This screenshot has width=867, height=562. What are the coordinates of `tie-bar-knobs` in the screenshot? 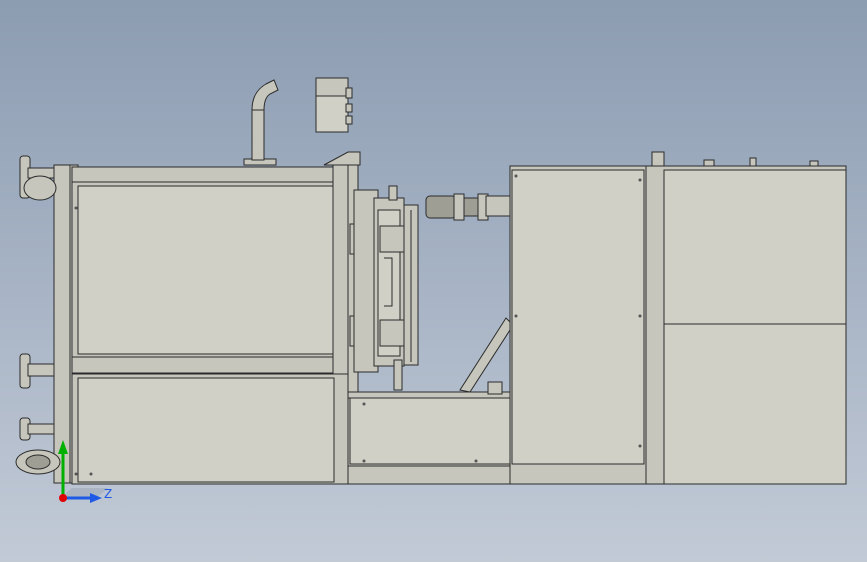 It's located at (38, 315).